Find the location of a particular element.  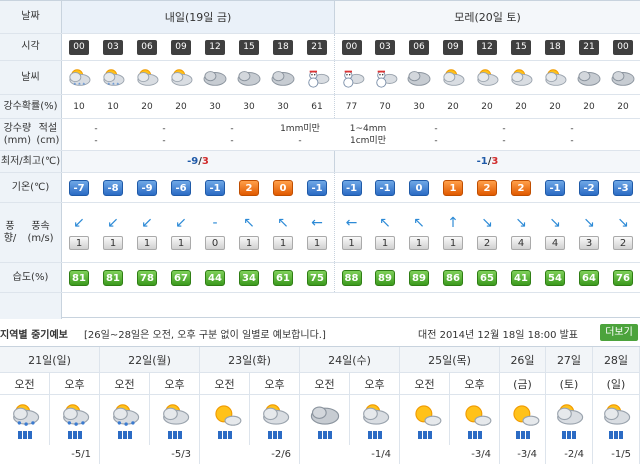

weekly-day-1: 22일(월) is located at coordinates (150, 360).